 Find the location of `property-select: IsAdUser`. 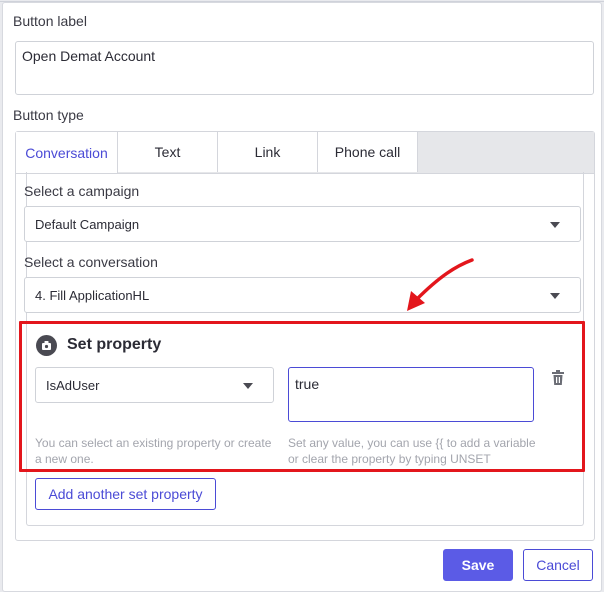

property-select: IsAdUser is located at coordinates (154, 385).